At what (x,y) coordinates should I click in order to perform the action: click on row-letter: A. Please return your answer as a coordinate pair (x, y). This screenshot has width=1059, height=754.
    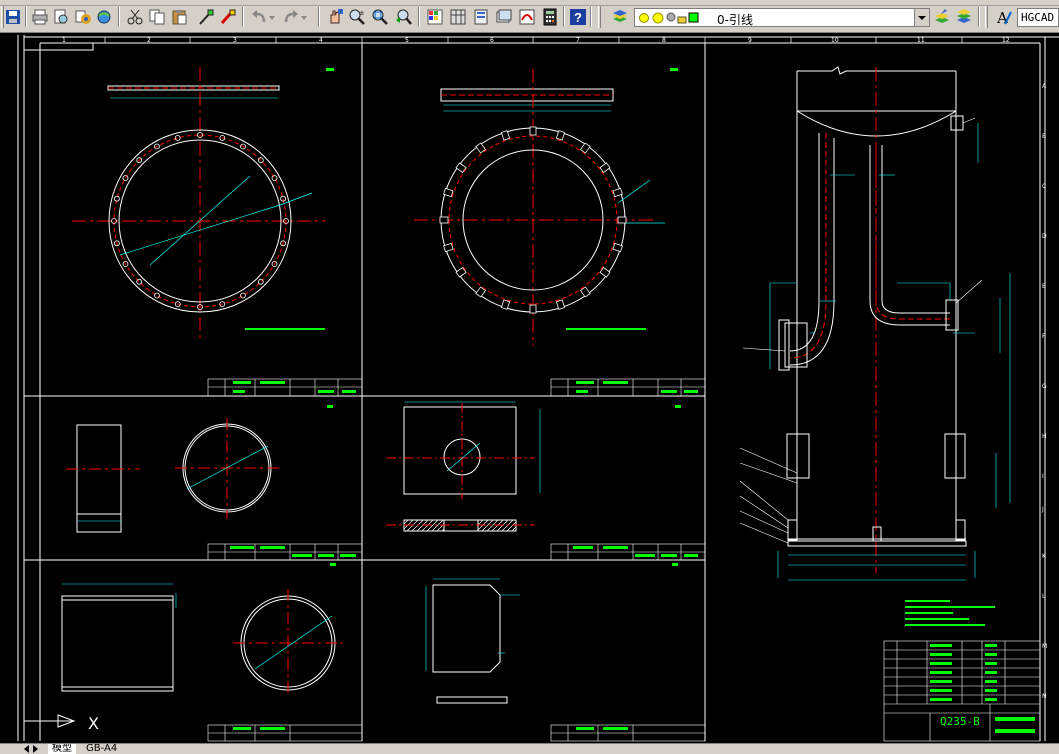
    Looking at the image, I should click on (1044, 86).